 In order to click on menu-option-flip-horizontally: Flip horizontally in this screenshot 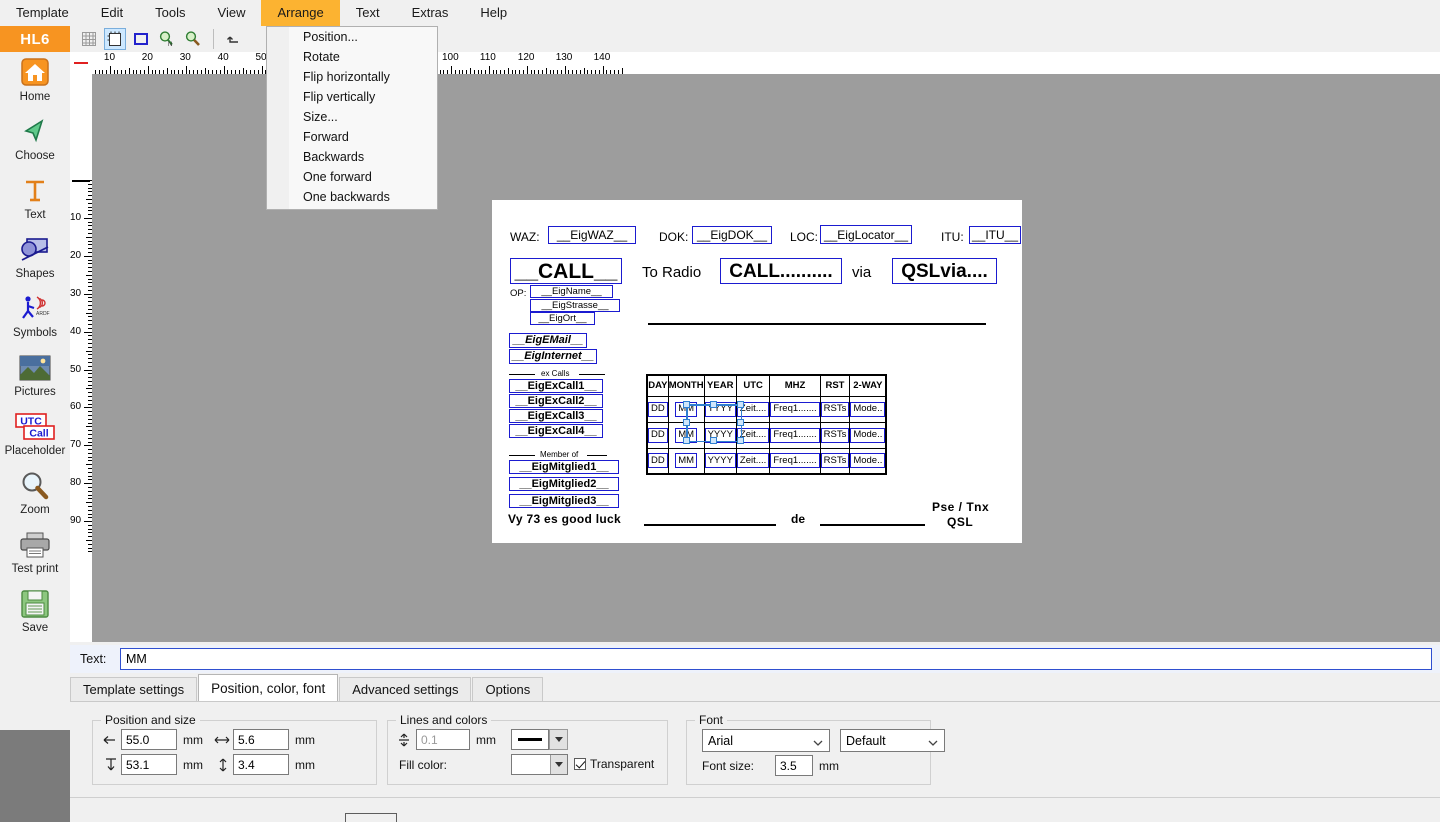, I will do `click(352, 77)`.